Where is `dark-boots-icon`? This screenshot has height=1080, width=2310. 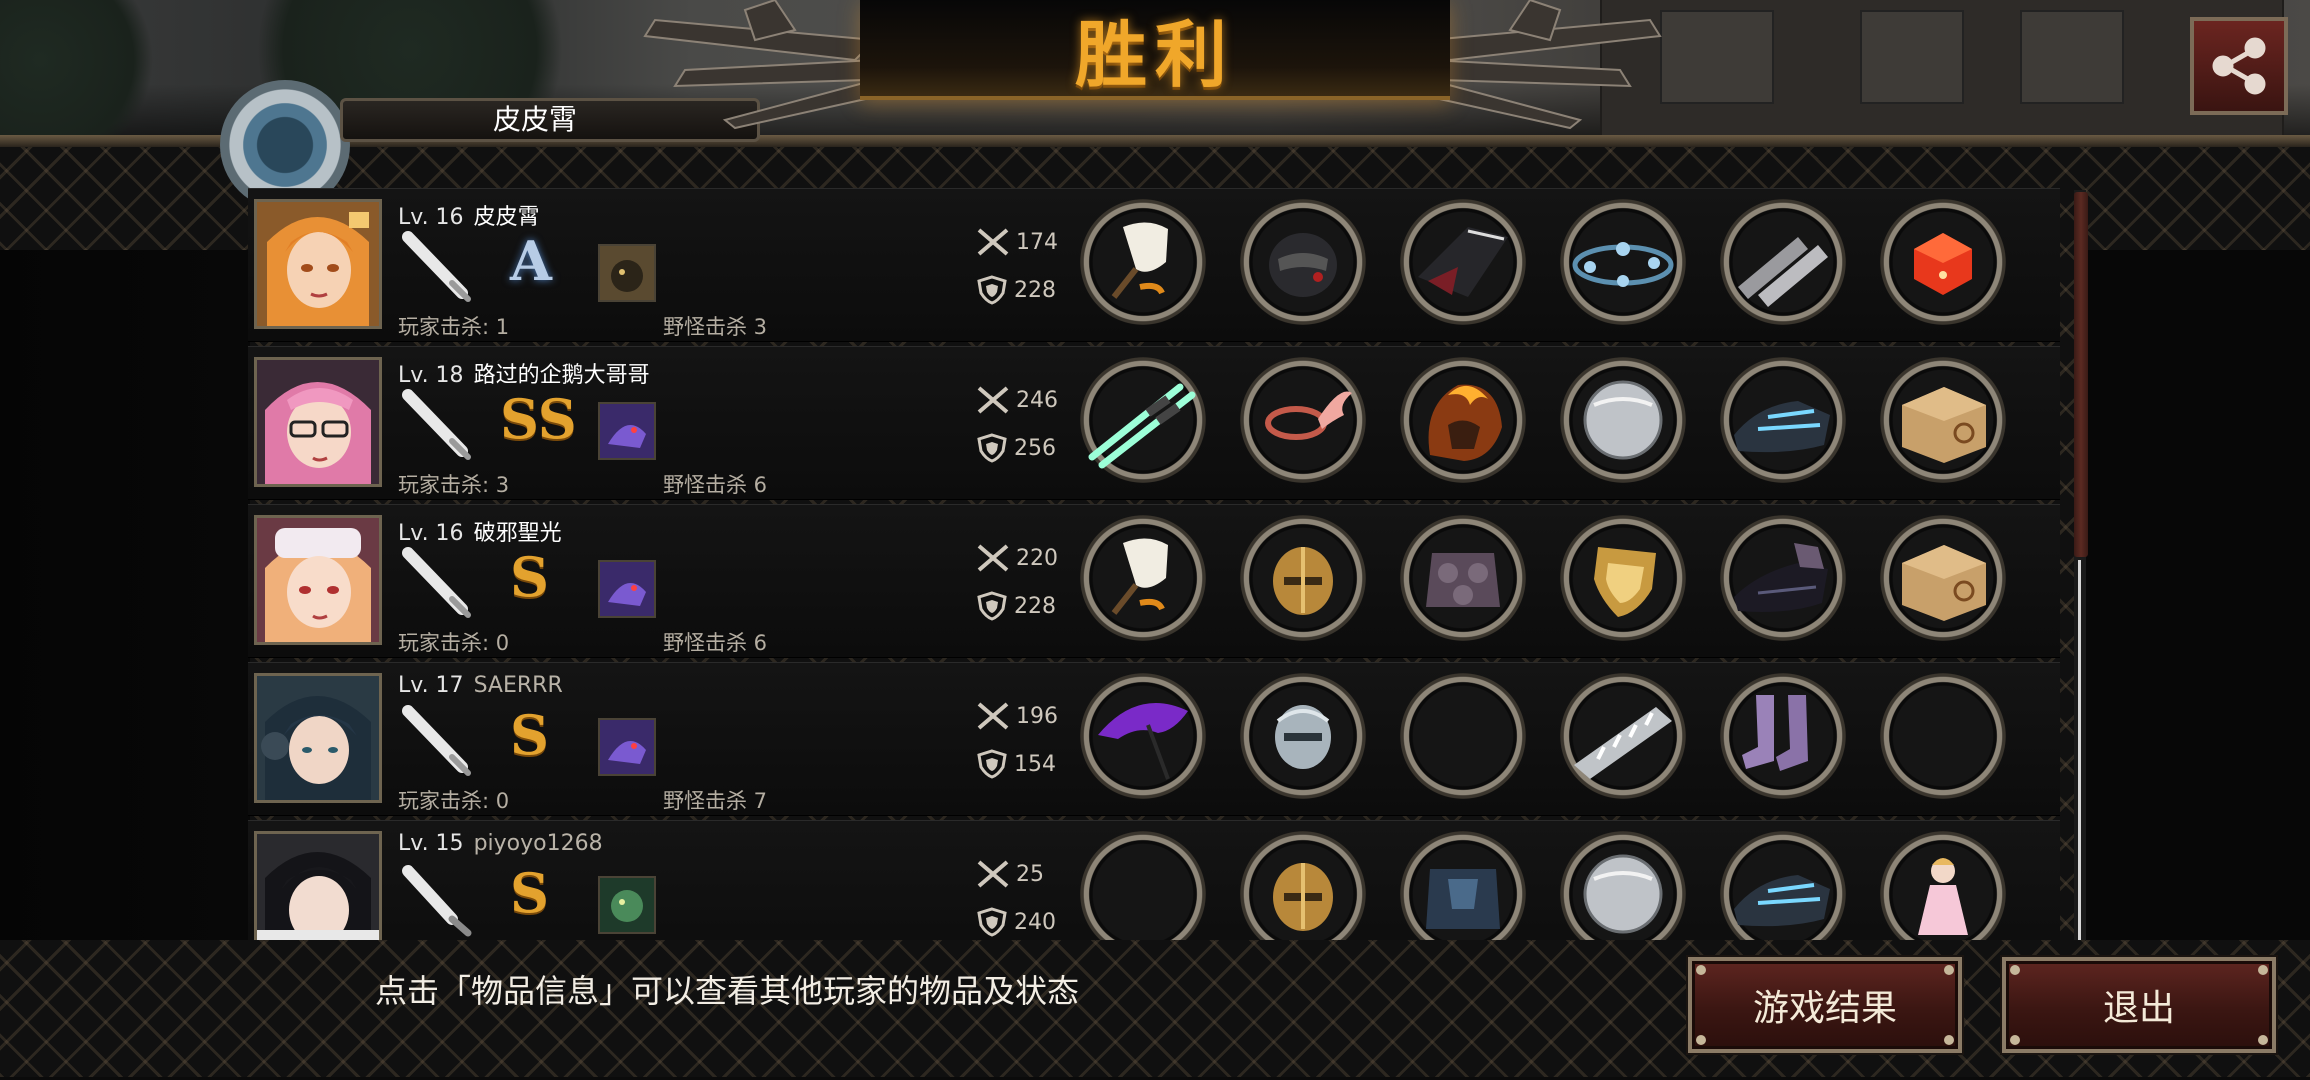
dark-boots-icon is located at coordinates (1781, 577).